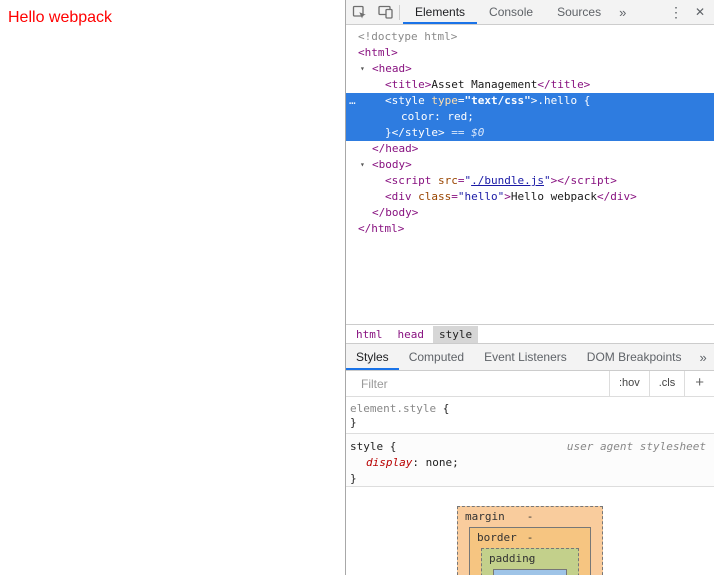 The width and height of the screenshot is (714, 575). What do you see at coordinates (525, 357) in the screenshot?
I see `sidebar-tab-event-listeners: Event Listeners` at bounding box center [525, 357].